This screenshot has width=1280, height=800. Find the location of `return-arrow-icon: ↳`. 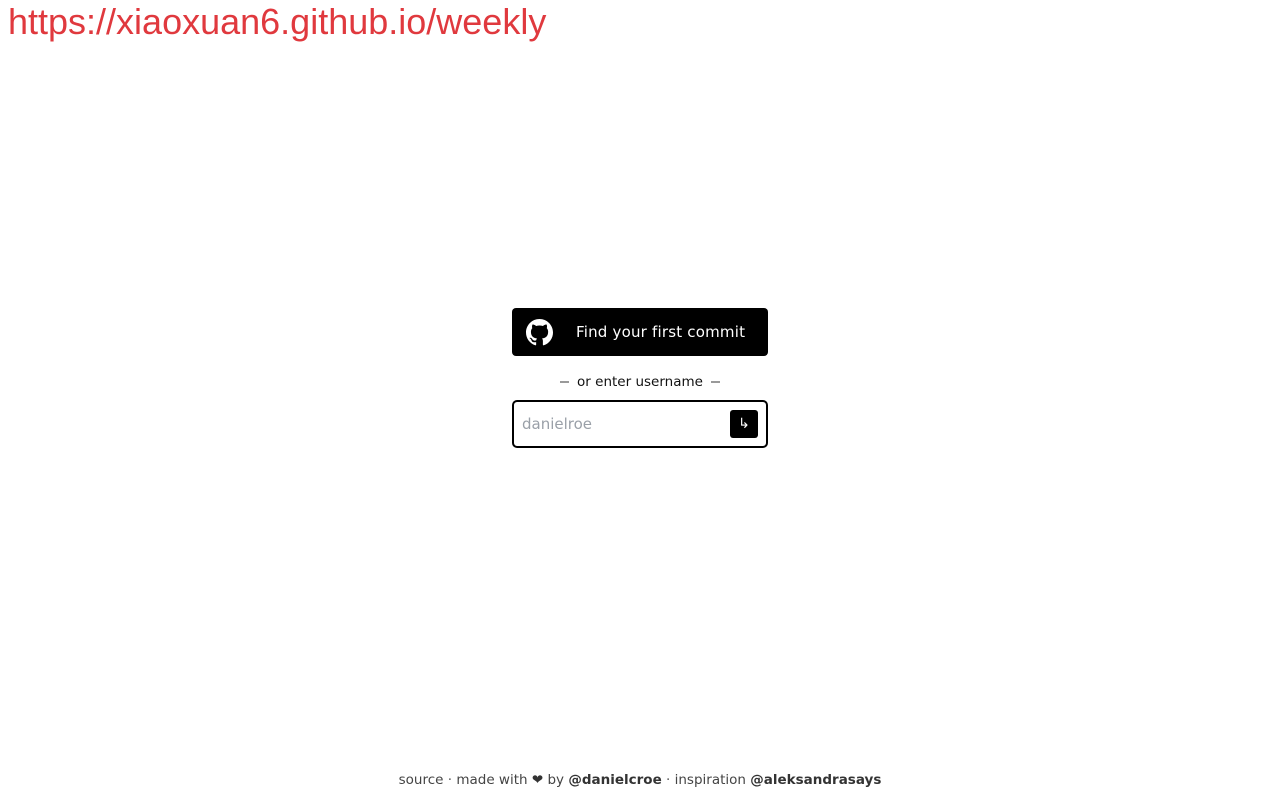

return-arrow-icon: ↳ is located at coordinates (744, 424).